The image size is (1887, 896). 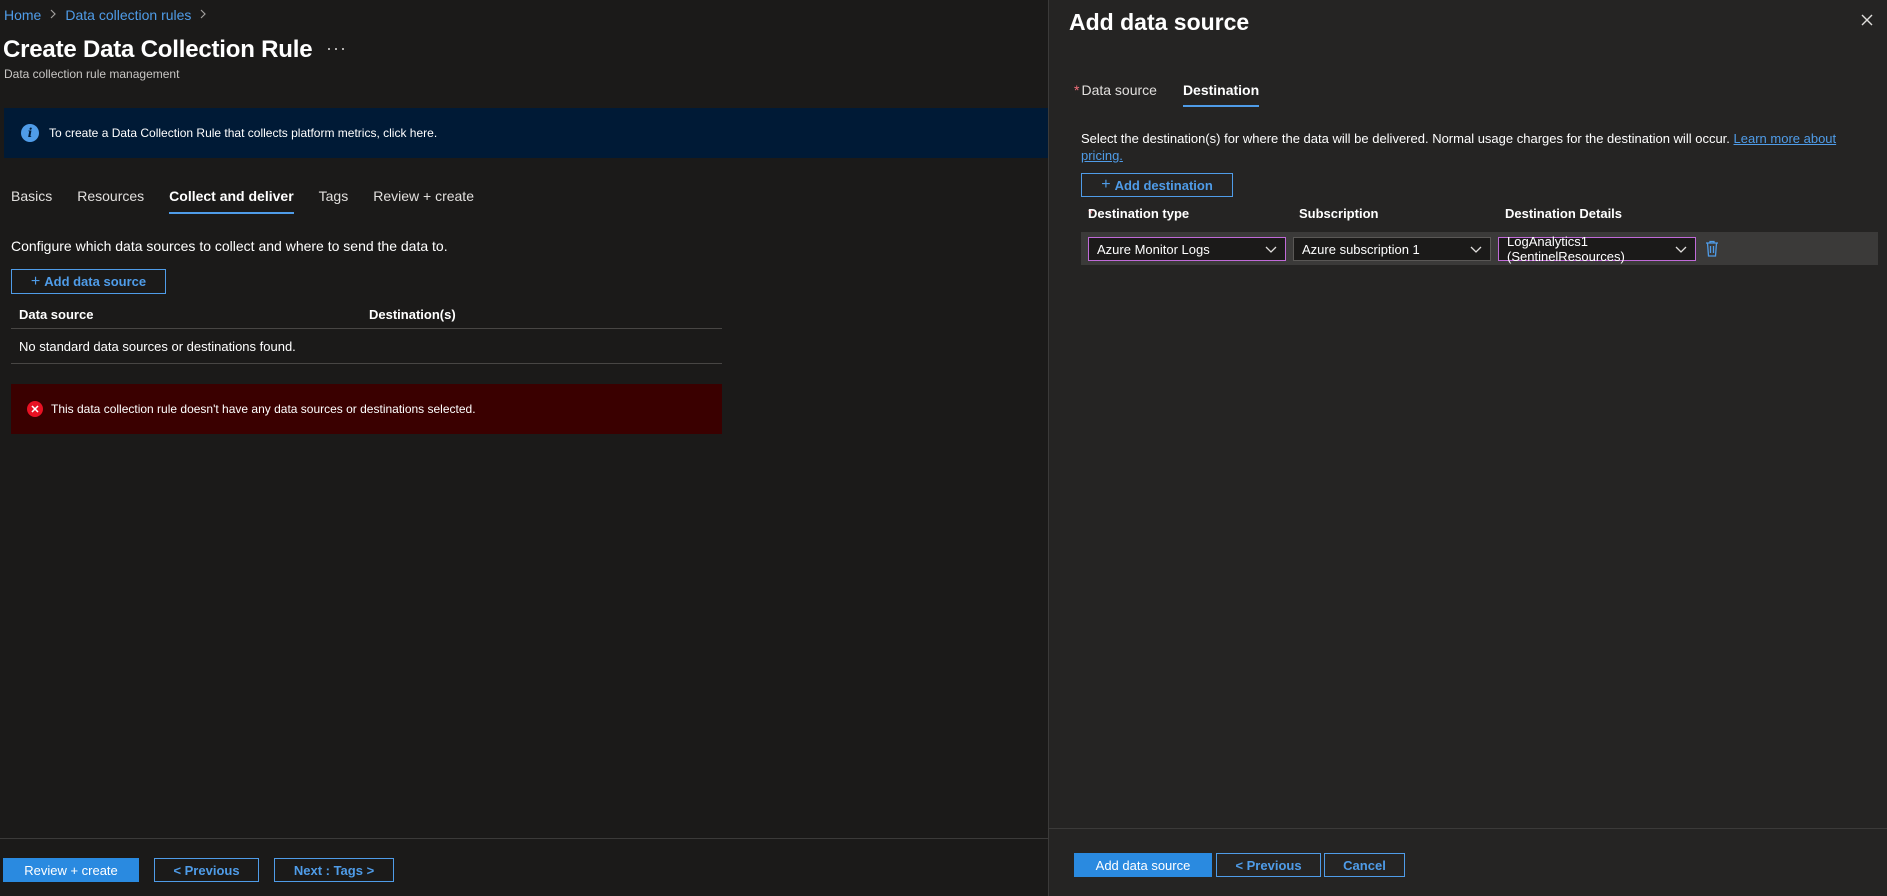 I want to click on breadcrumb-home: Home, so click(x=22, y=15).